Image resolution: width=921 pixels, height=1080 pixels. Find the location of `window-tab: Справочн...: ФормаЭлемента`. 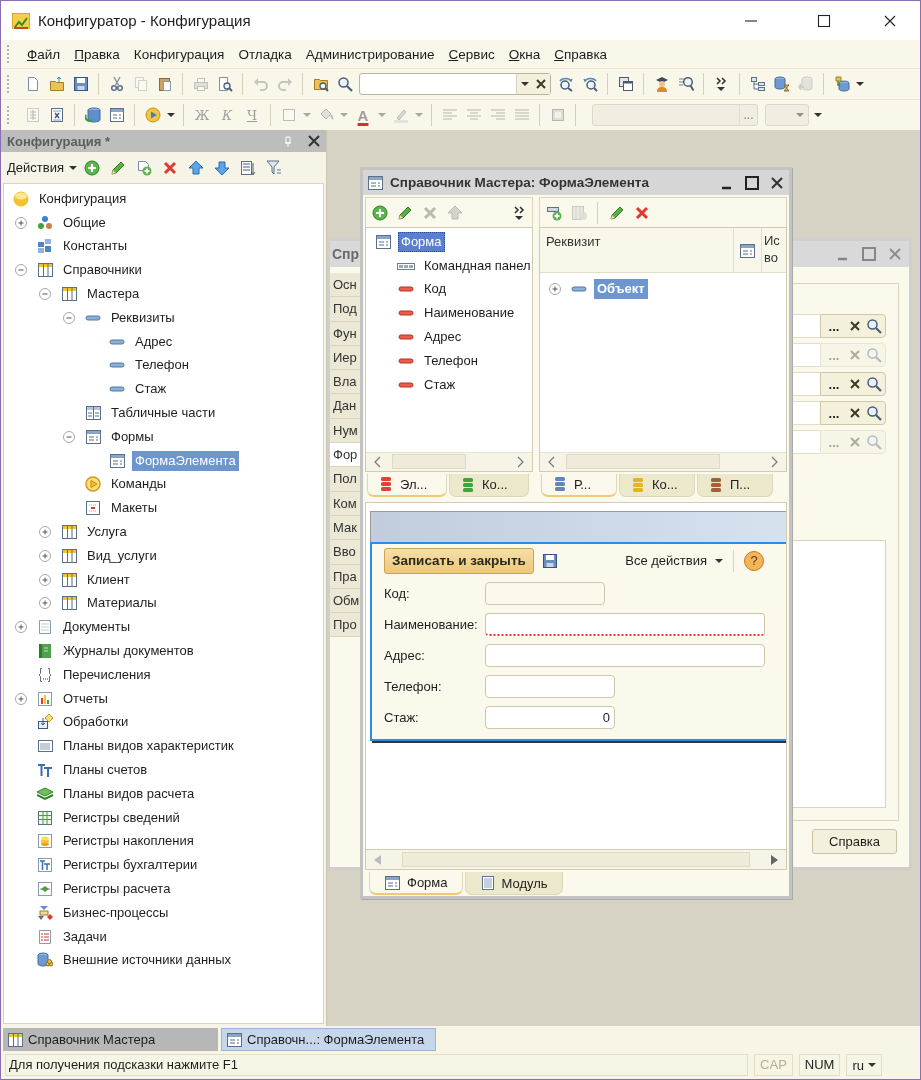

window-tab: Справочн...: ФормаЭлемента is located at coordinates (328, 1039).